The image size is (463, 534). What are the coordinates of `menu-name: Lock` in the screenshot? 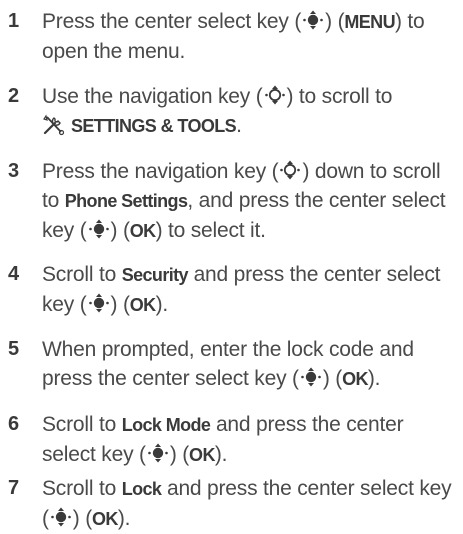 It's located at (141, 489).